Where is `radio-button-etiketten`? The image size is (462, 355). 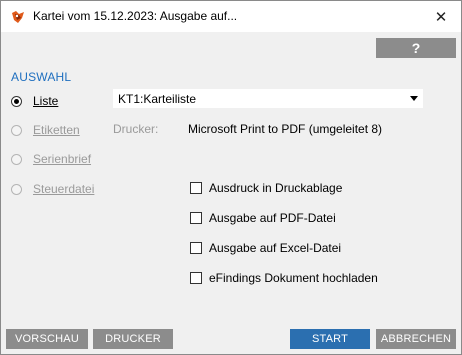
radio-button-etiketten is located at coordinates (16, 130).